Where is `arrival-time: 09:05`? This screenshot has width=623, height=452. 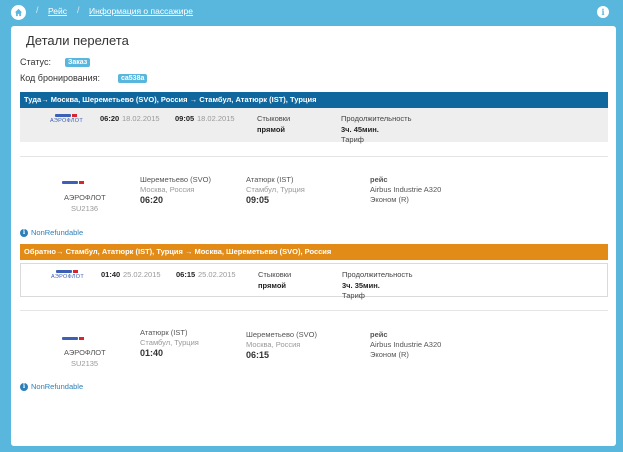
arrival-time: 09:05 is located at coordinates (185, 118).